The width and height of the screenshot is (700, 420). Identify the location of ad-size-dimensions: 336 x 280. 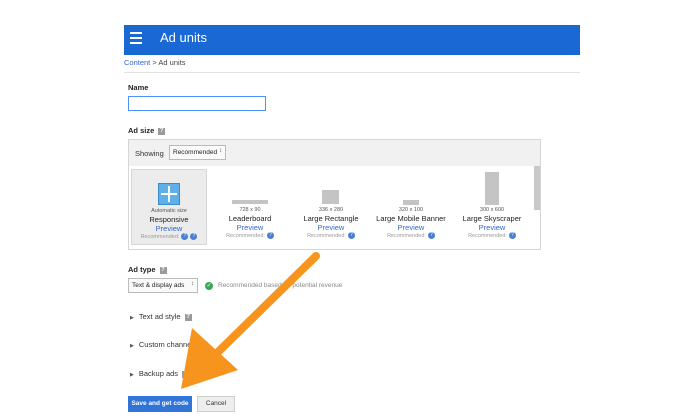
(331, 210).